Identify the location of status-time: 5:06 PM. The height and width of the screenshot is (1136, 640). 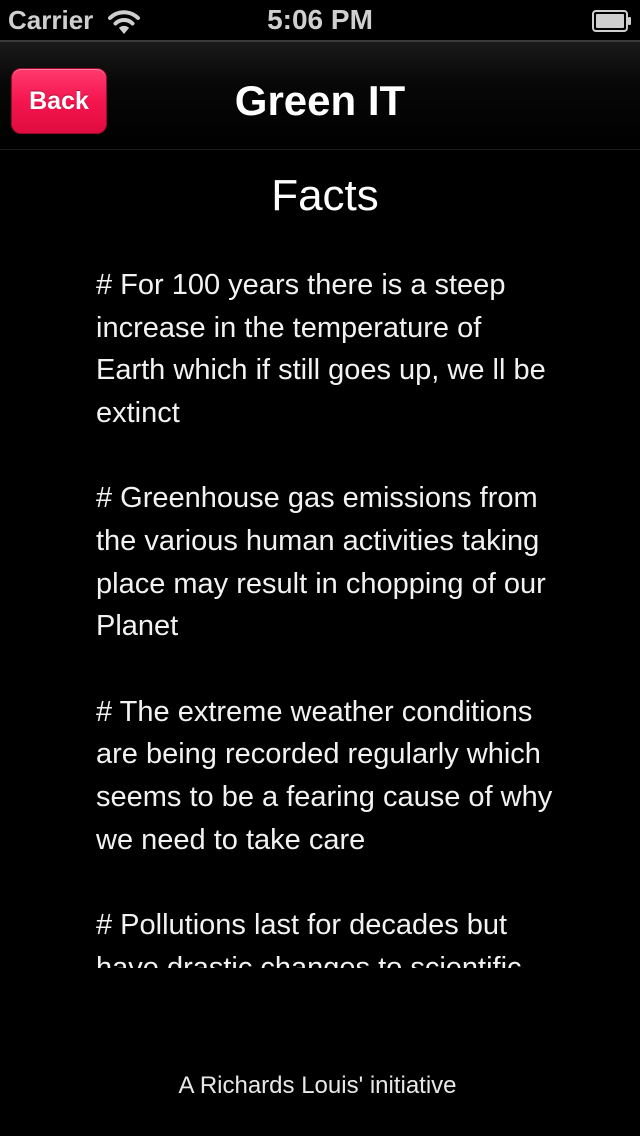
(320, 19).